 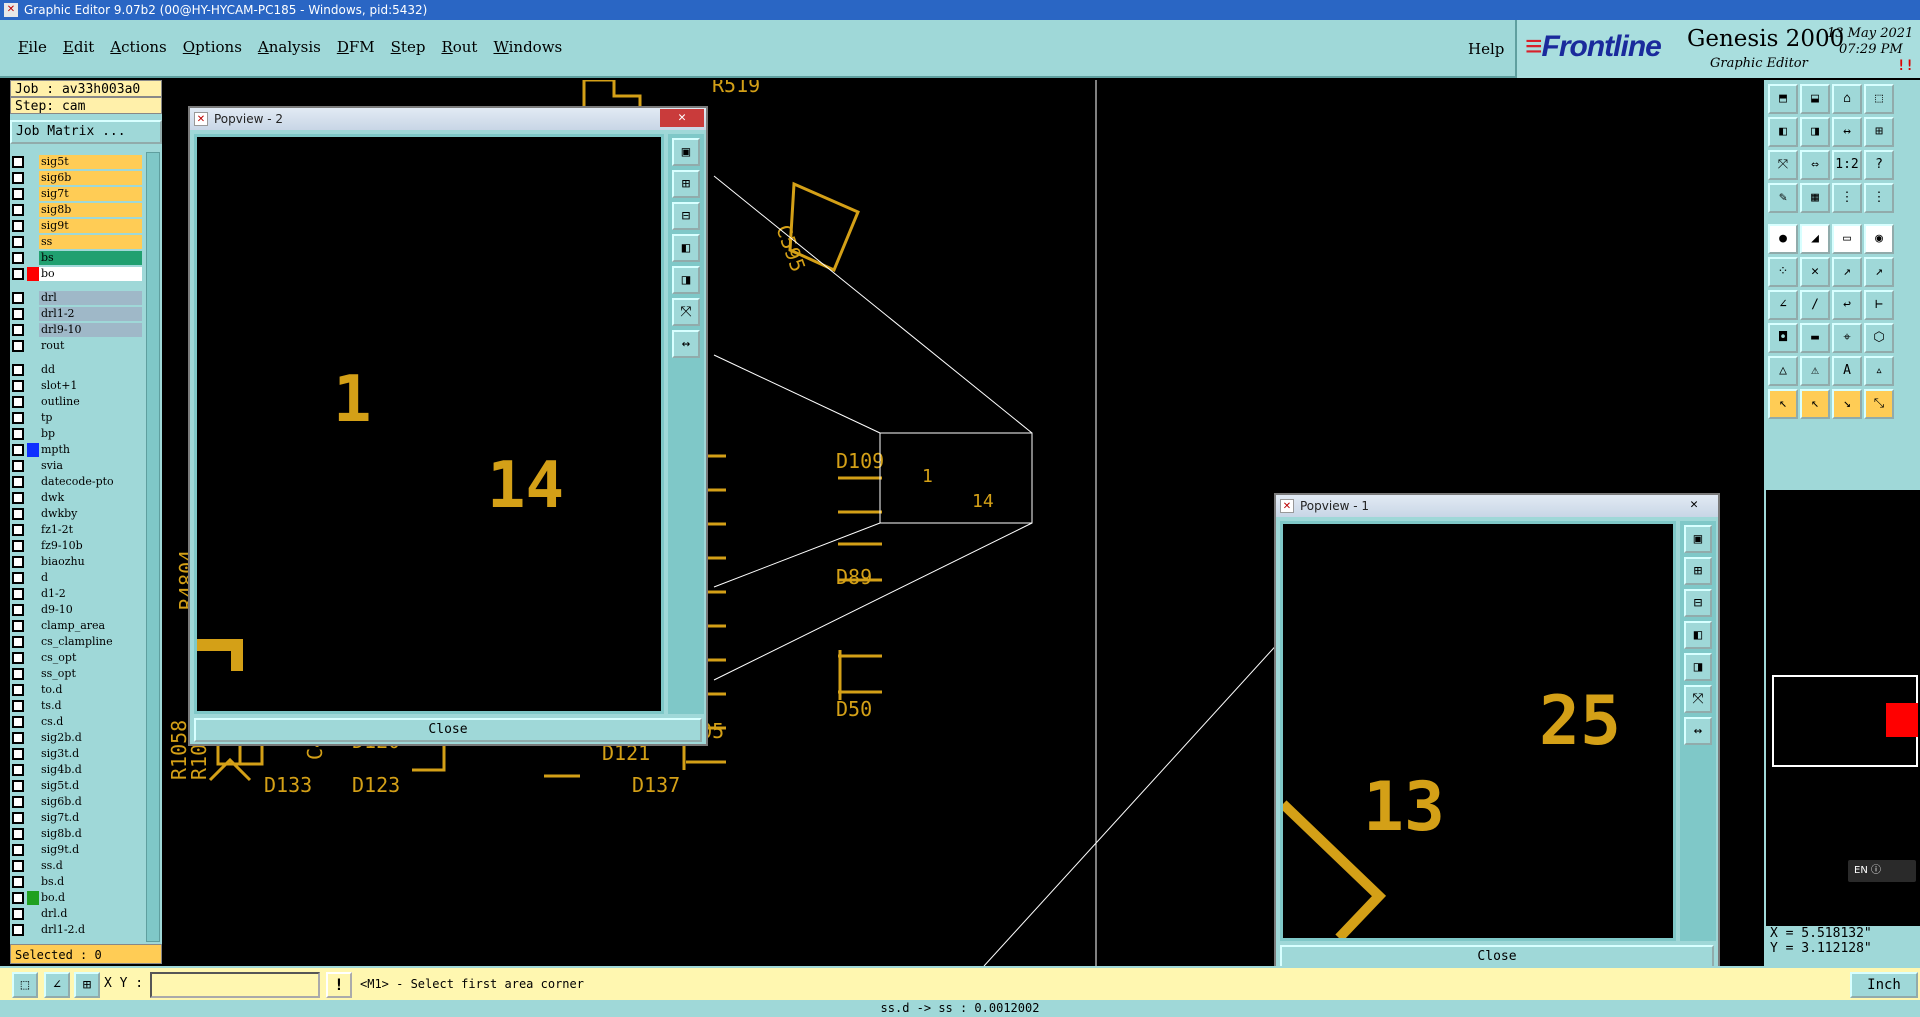 What do you see at coordinates (77, 162) in the screenshot?
I see `layer-row-sig5t: sig5t` at bounding box center [77, 162].